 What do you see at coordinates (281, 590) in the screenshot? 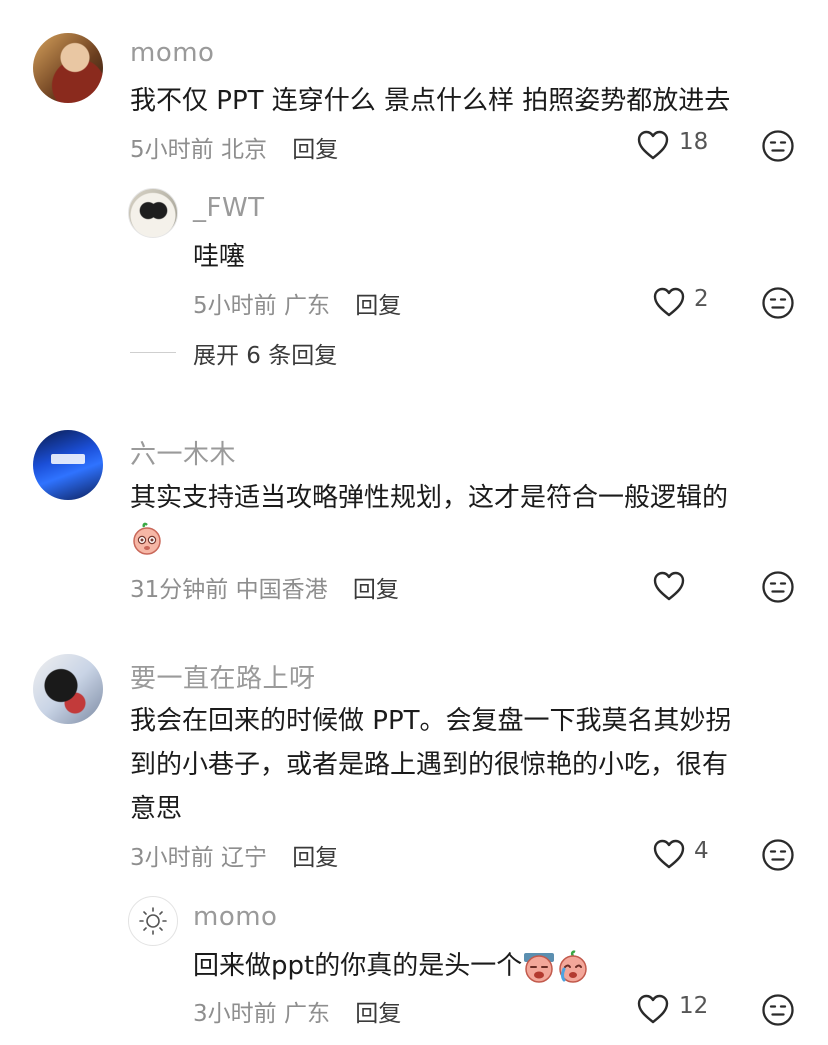
I see `comment-location: 中国香港` at bounding box center [281, 590].